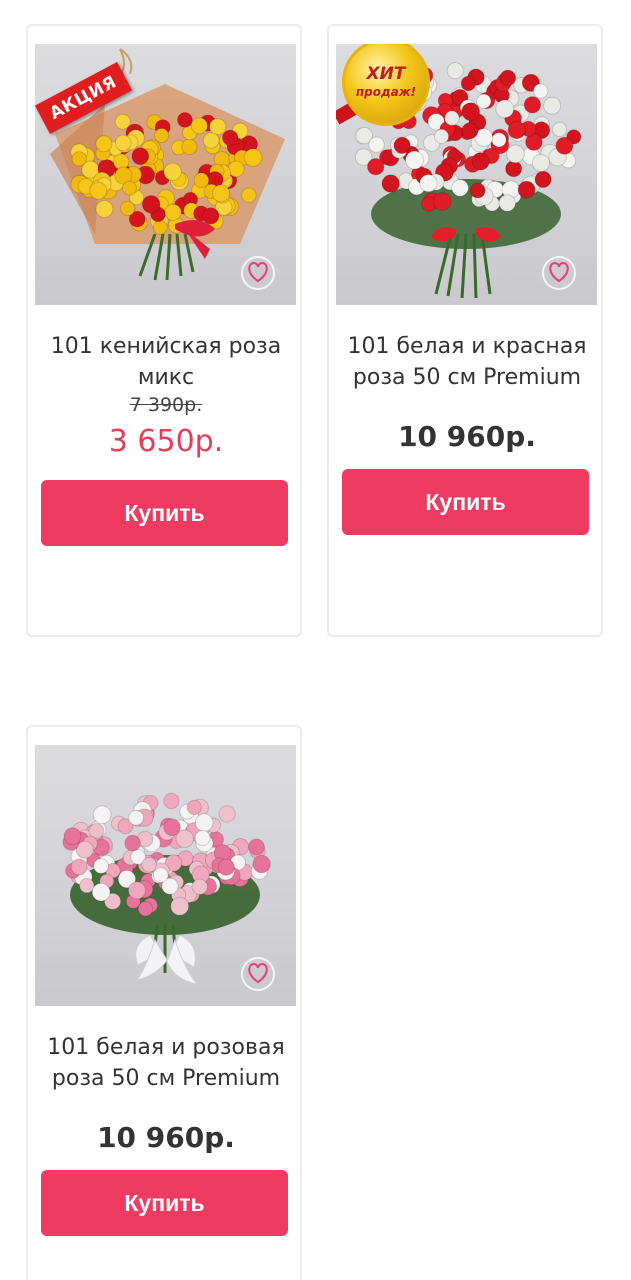 The height and width of the screenshot is (1280, 631). What do you see at coordinates (166, 441) in the screenshot?
I see `sale-price: 3 650р.` at bounding box center [166, 441].